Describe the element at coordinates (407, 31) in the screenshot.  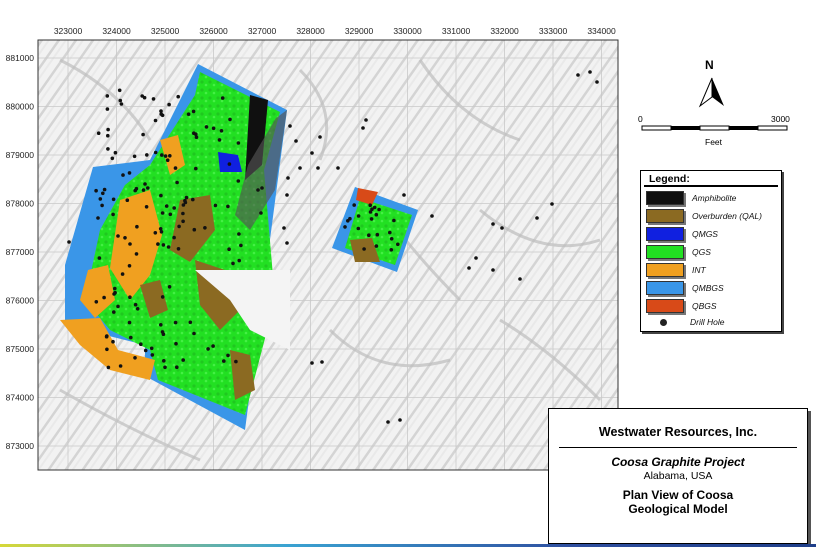
I see `x-tick-label: 330000` at that location.